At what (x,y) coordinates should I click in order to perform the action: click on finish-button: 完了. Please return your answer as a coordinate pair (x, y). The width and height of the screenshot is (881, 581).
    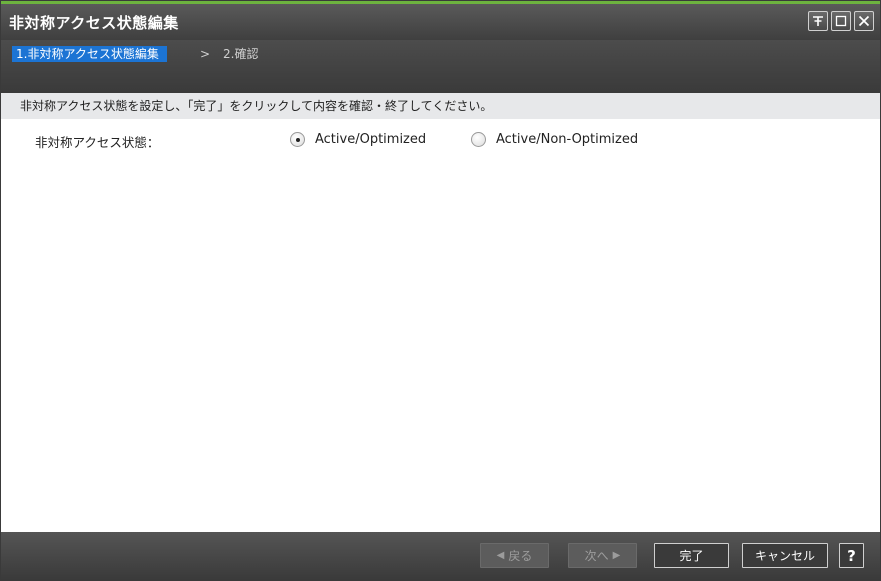
    Looking at the image, I should click on (691, 555).